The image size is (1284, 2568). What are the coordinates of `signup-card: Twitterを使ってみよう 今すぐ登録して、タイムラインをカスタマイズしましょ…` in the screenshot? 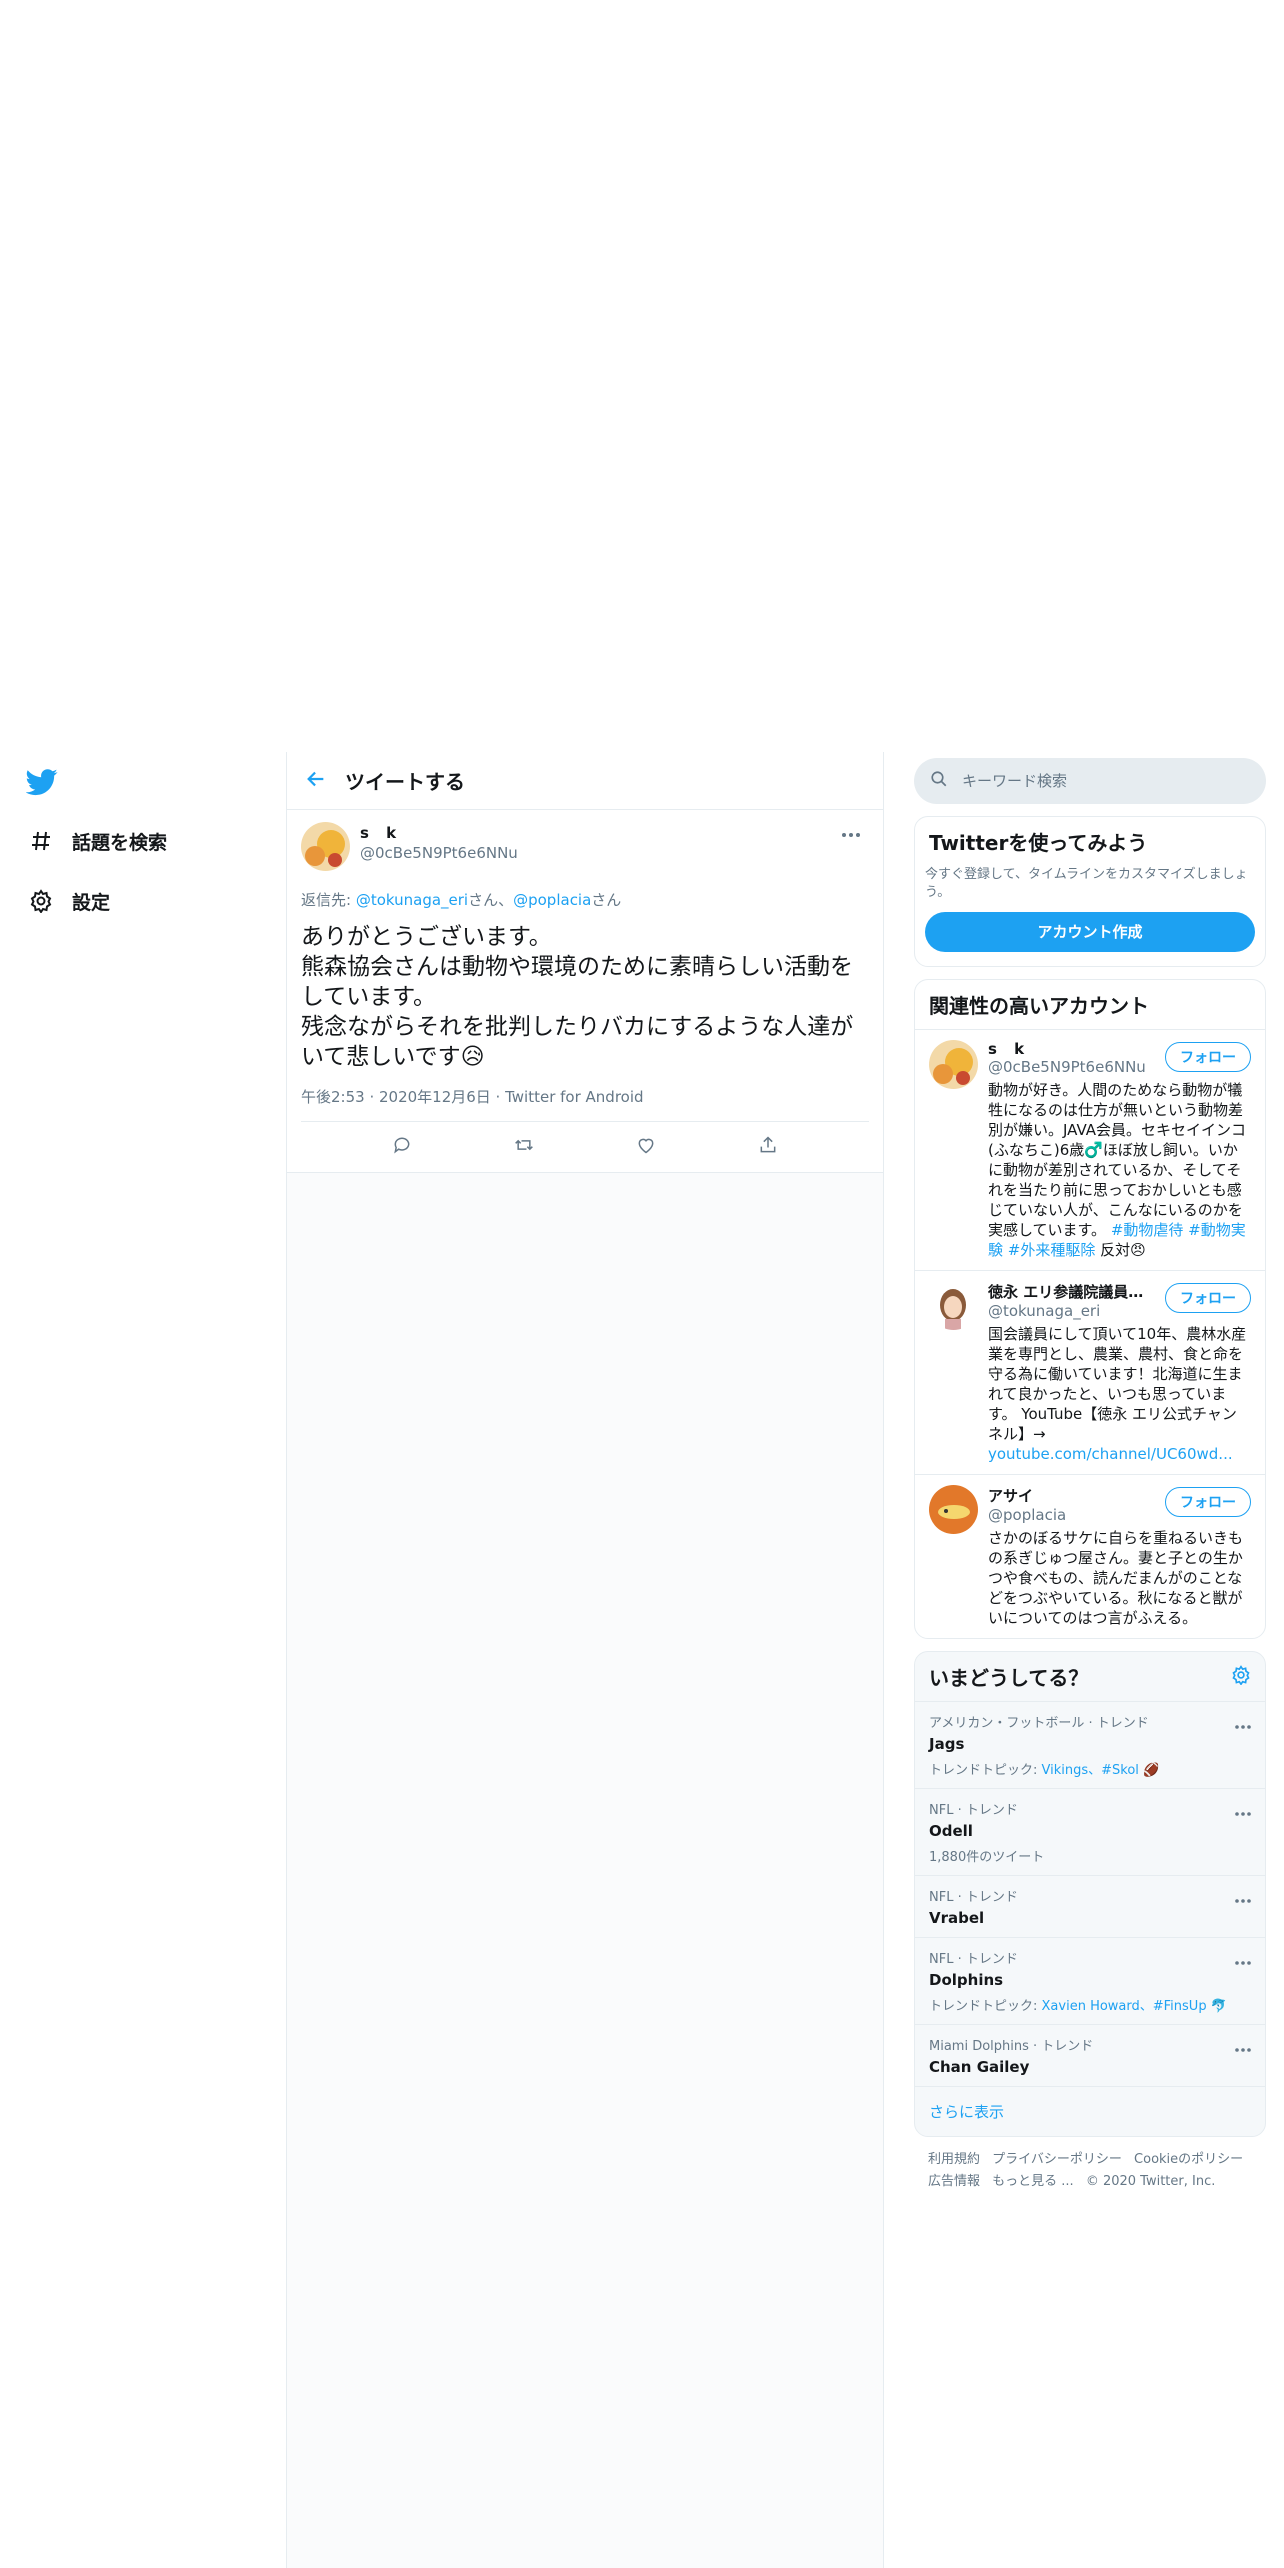 It's located at (1090, 891).